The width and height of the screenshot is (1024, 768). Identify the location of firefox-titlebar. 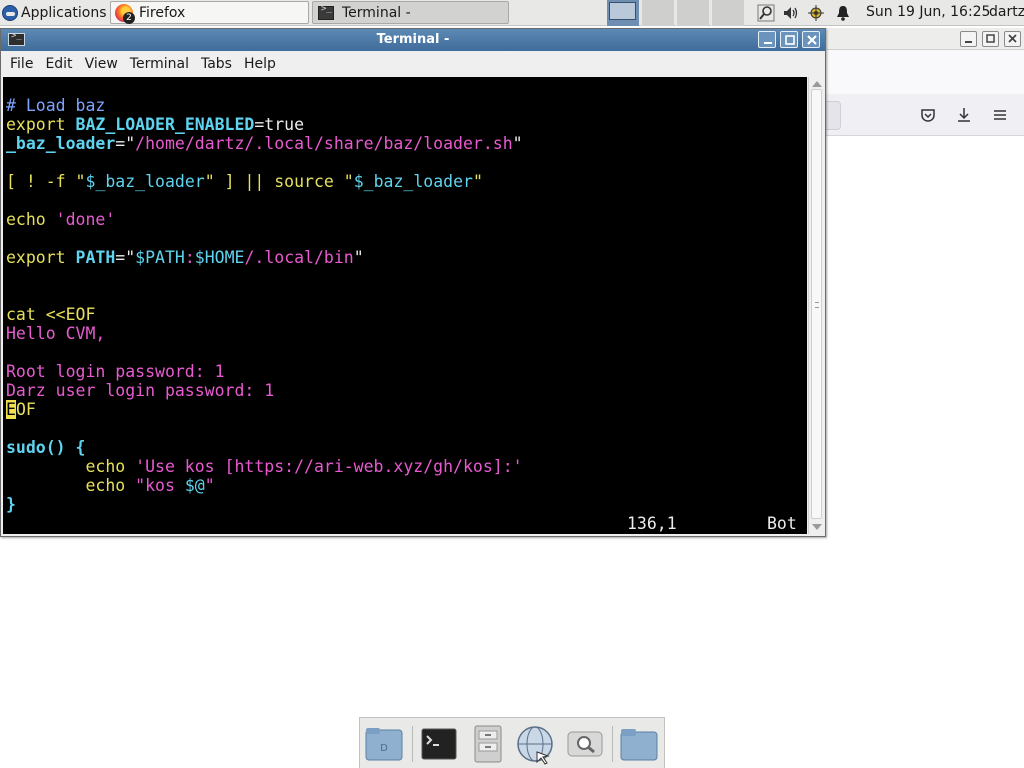
(925, 39).